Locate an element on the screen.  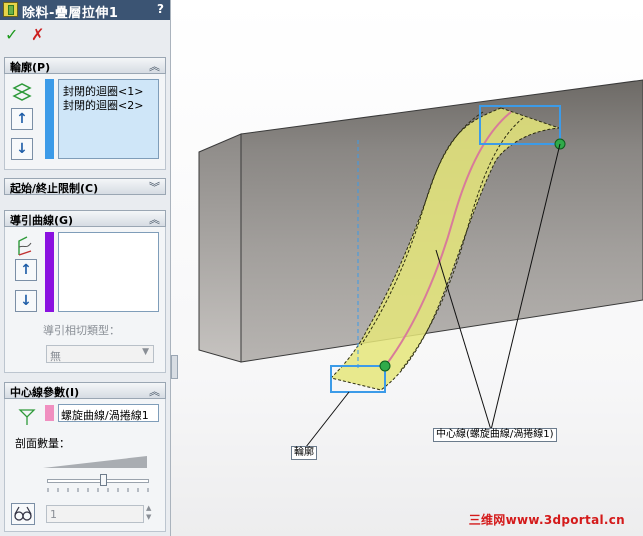
help-button: ? is located at coordinates (160, 9).